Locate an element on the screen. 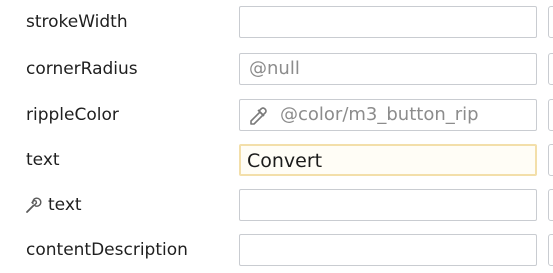 This screenshot has width=553, height=273. attribute-value: Convert is located at coordinates (285, 161).